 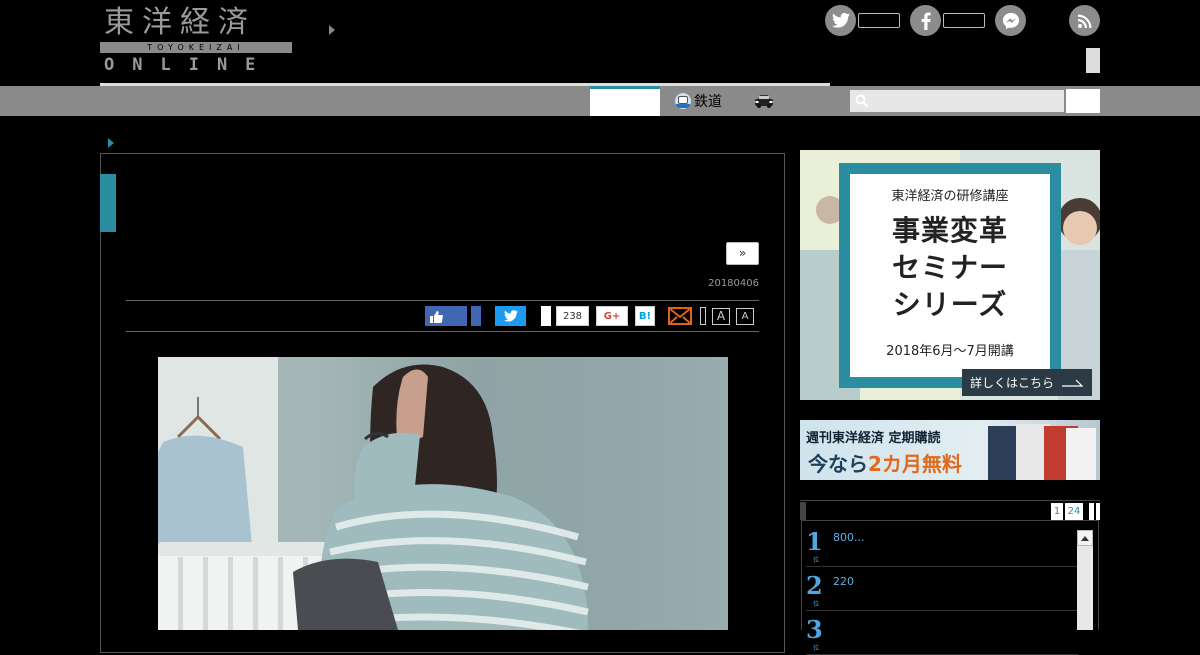 What do you see at coordinates (862, 101) in the screenshot?
I see `search-icon` at bounding box center [862, 101].